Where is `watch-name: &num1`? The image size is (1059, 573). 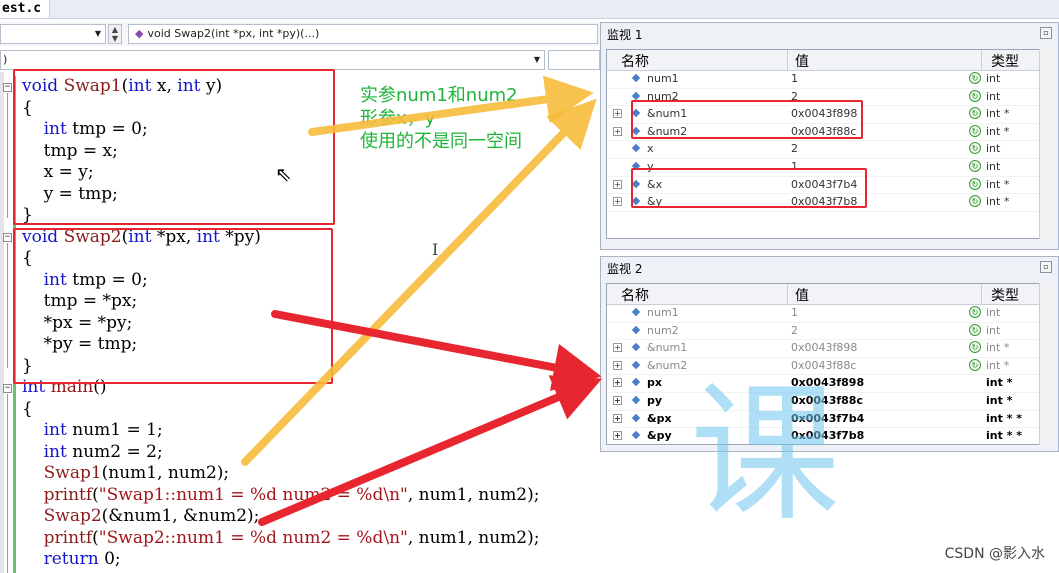
watch-name: &num1 is located at coordinates (667, 348).